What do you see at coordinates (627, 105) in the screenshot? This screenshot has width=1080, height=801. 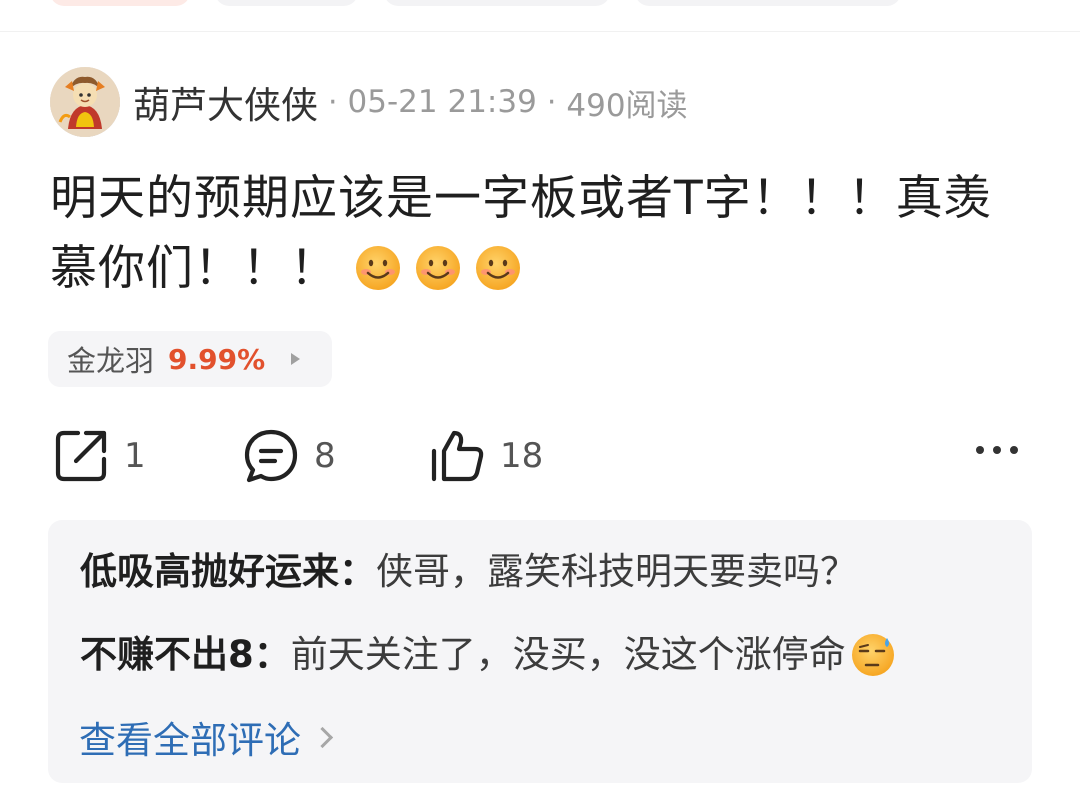 I see `read-count: 490阅读` at bounding box center [627, 105].